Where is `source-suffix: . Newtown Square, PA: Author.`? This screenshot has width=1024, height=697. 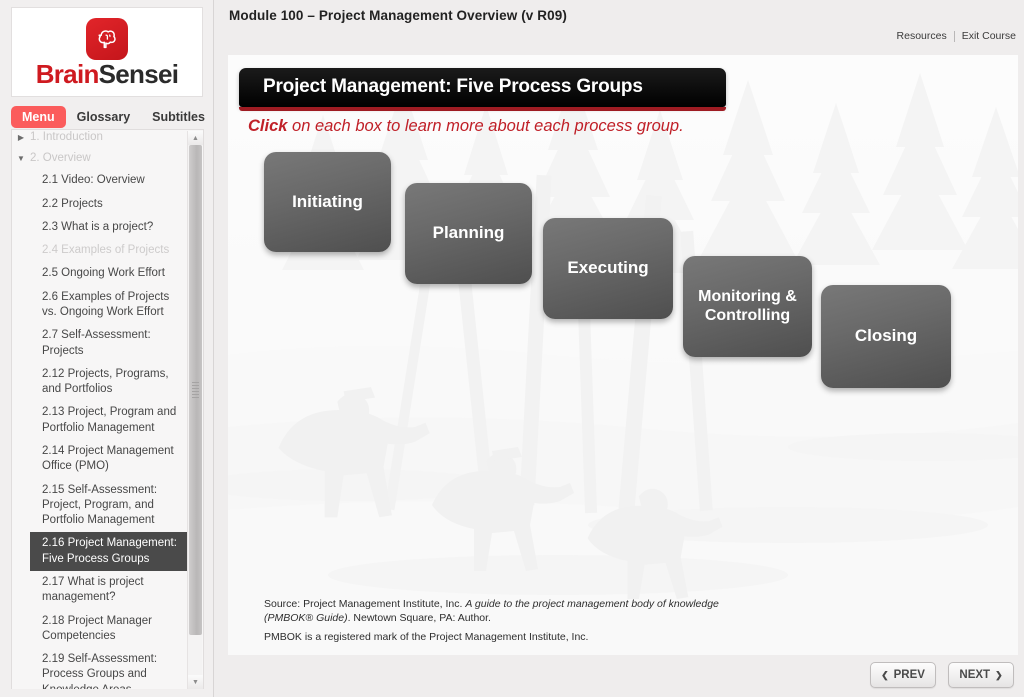
source-suffix: . Newtown Square, PA: Author. is located at coordinates (419, 618).